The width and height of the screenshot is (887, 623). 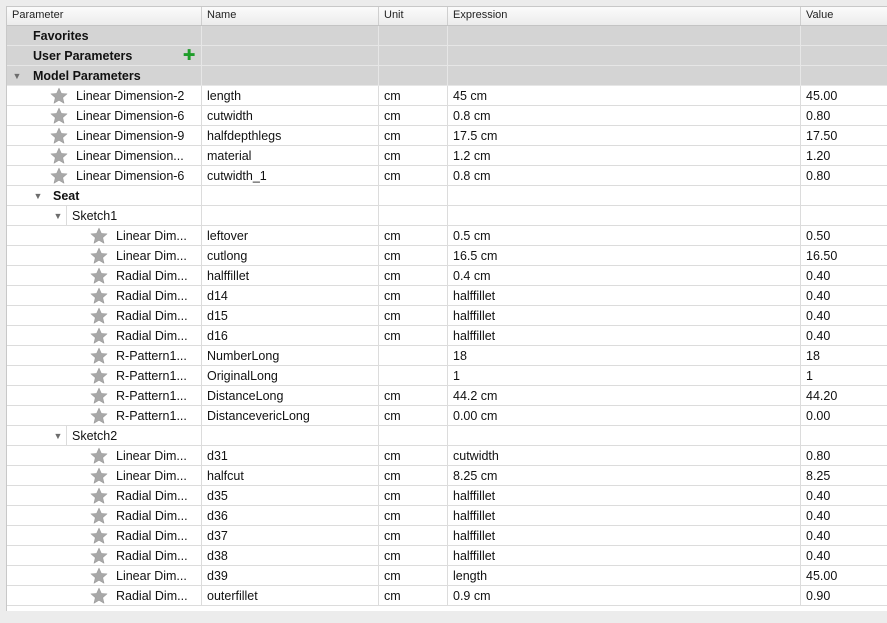 What do you see at coordinates (290, 516) in the screenshot?
I see `name-cell: d36` at bounding box center [290, 516].